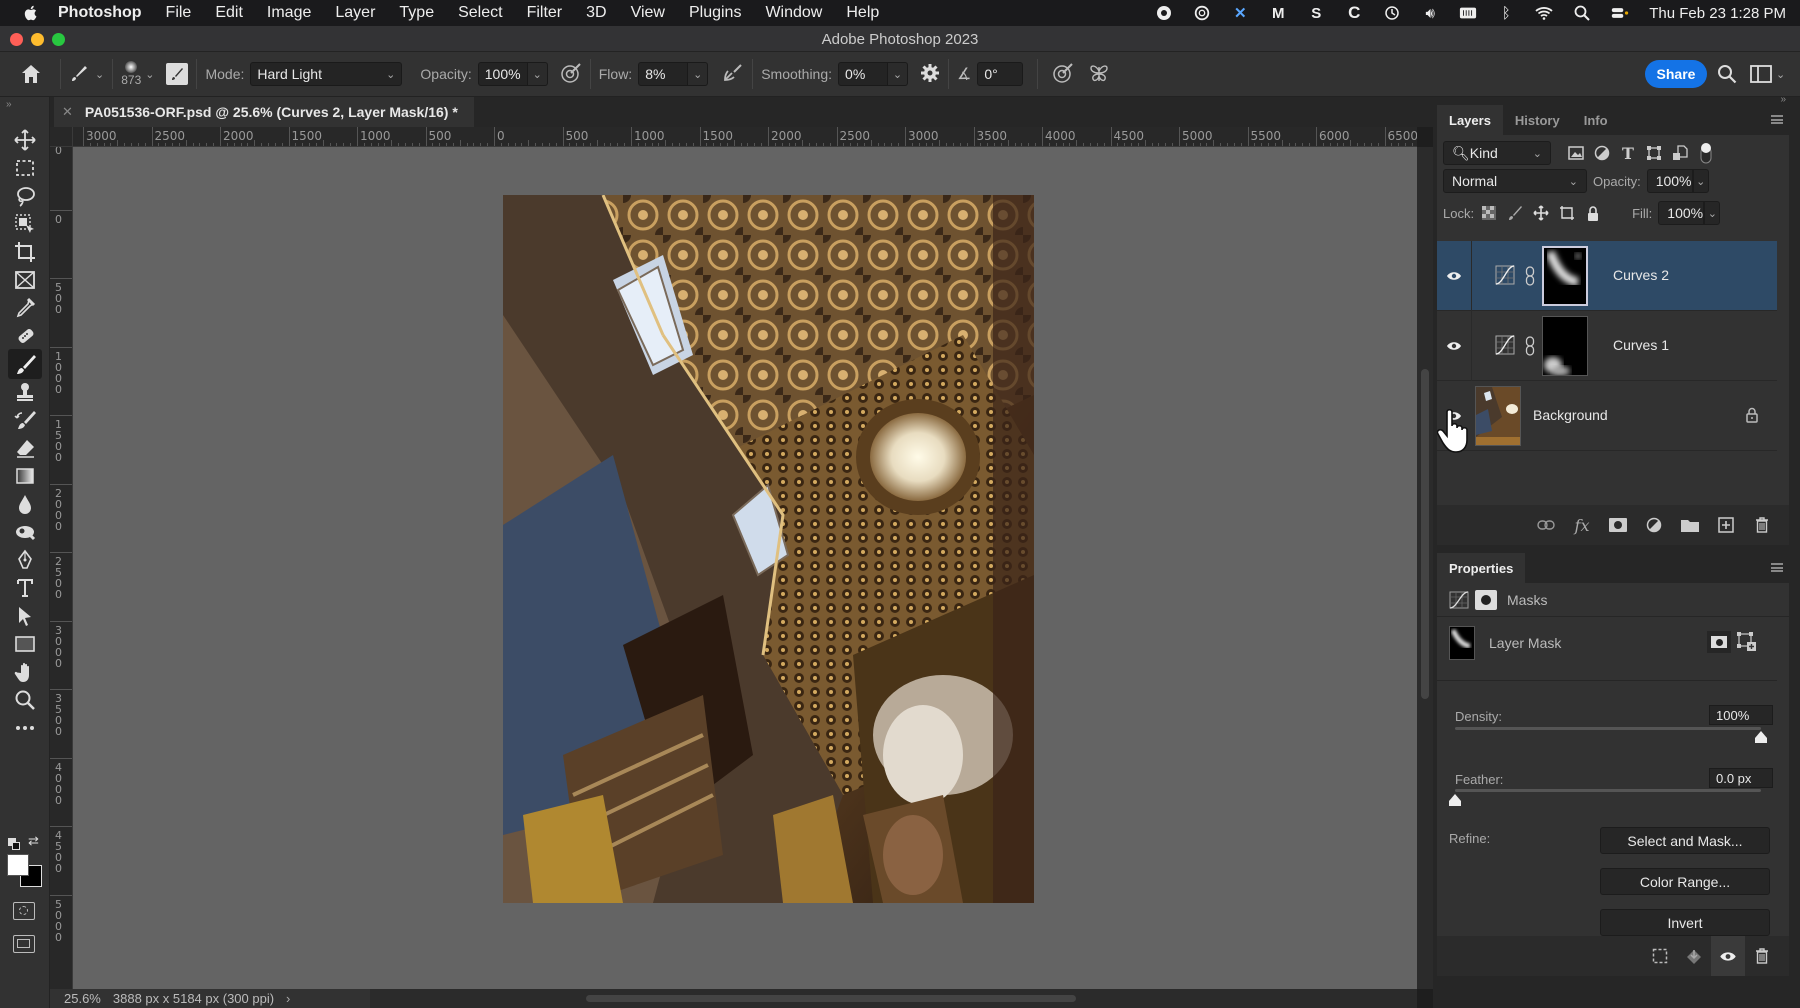  What do you see at coordinates (179, 13) in the screenshot?
I see `menu-file: File` at bounding box center [179, 13].